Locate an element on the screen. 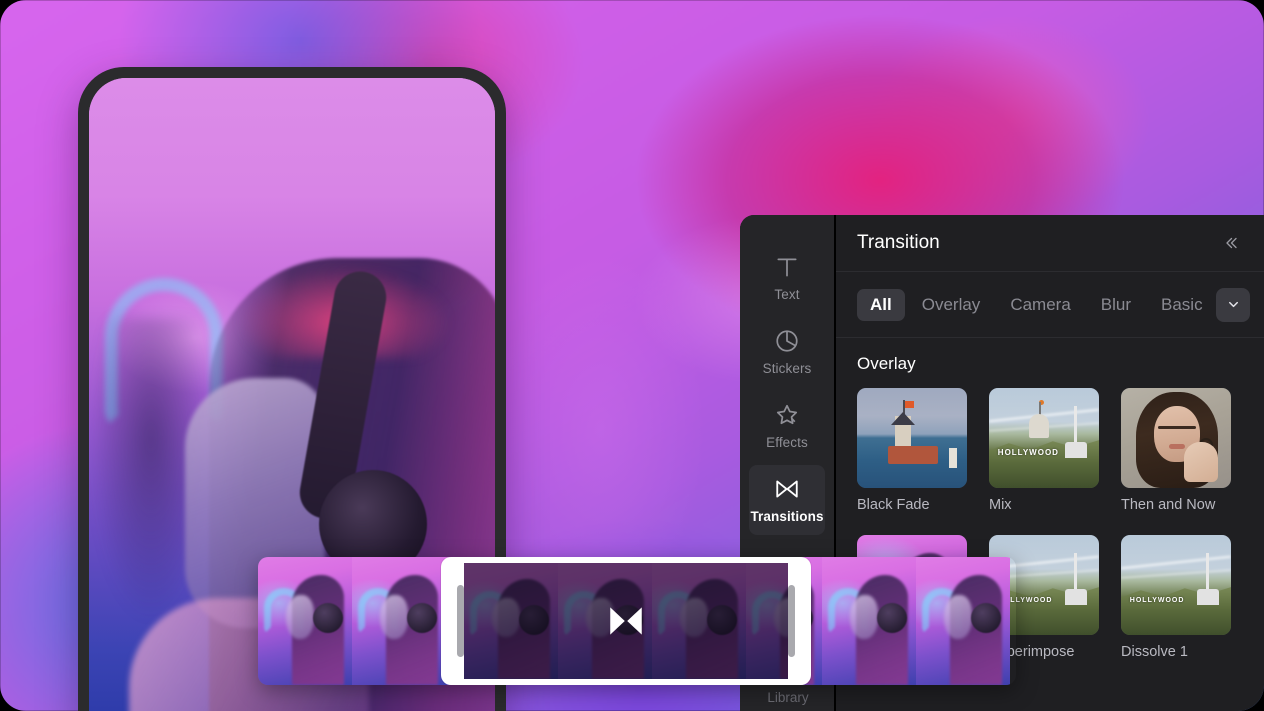  sidebar-item-effects: Effects is located at coordinates (787, 426).